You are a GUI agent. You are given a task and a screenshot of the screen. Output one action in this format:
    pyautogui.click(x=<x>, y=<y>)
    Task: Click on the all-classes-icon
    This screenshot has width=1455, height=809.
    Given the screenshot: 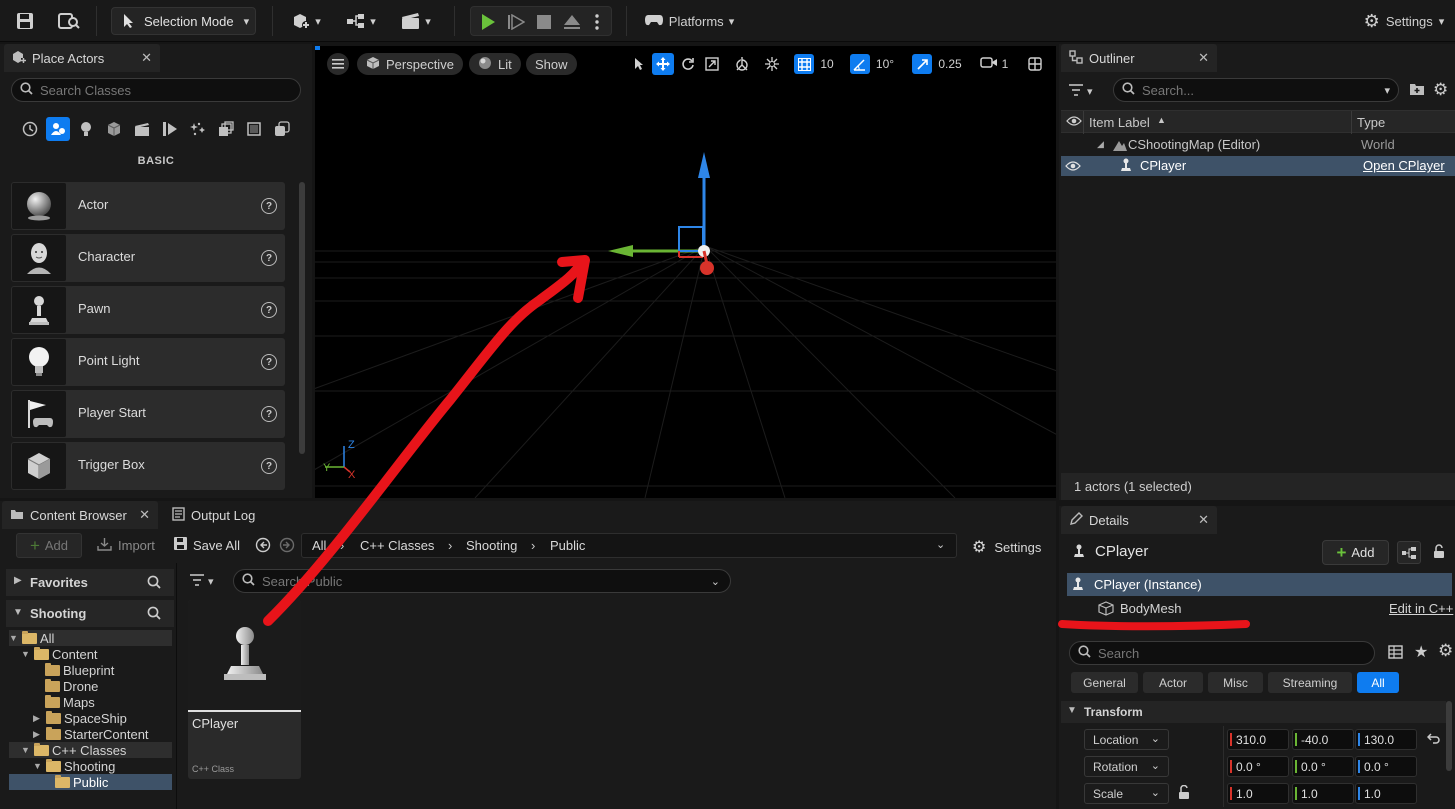 What is the action you would take?
    pyautogui.click(x=226, y=129)
    